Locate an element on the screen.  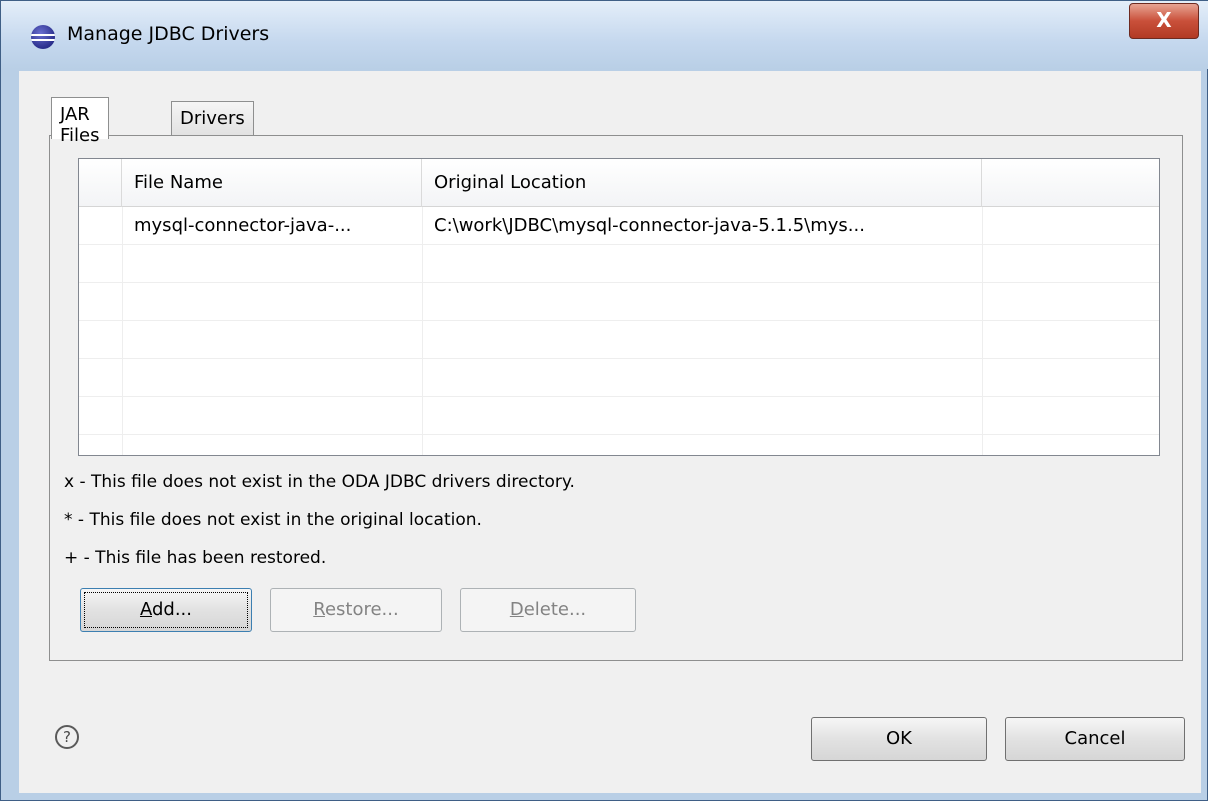
tab-drivers-label: Drivers is located at coordinates (212, 118).